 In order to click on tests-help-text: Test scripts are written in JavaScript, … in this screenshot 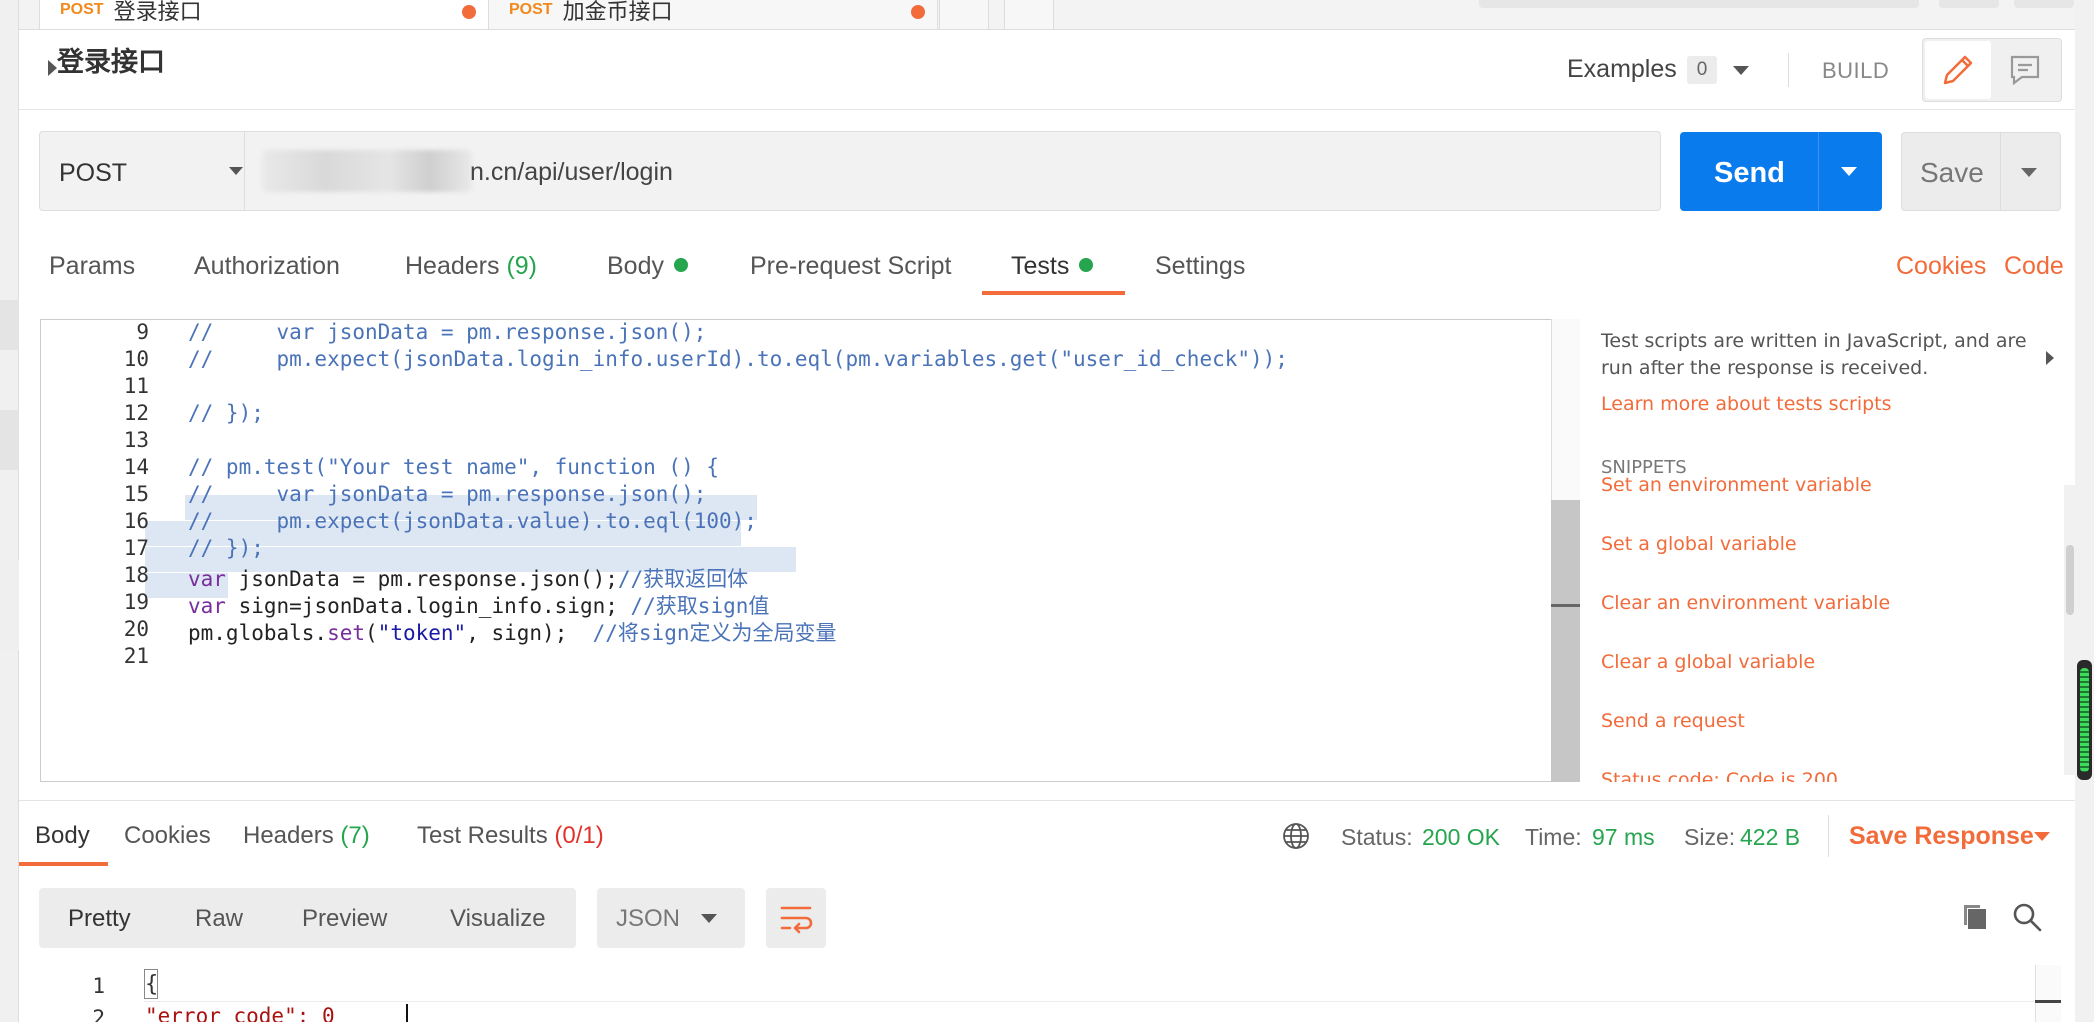, I will do `click(1814, 354)`.